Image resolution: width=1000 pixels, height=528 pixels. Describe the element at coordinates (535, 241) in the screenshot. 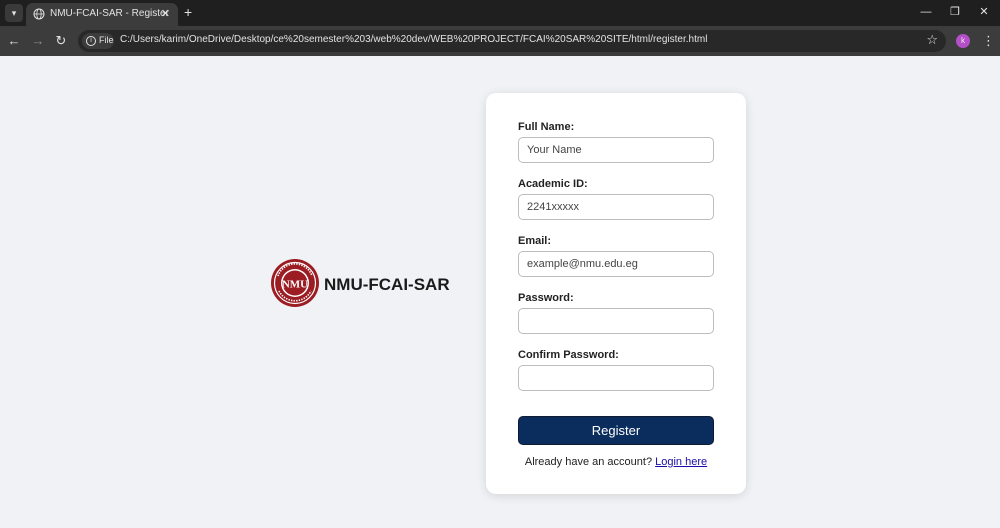

I see `email-label: Email:` at that location.